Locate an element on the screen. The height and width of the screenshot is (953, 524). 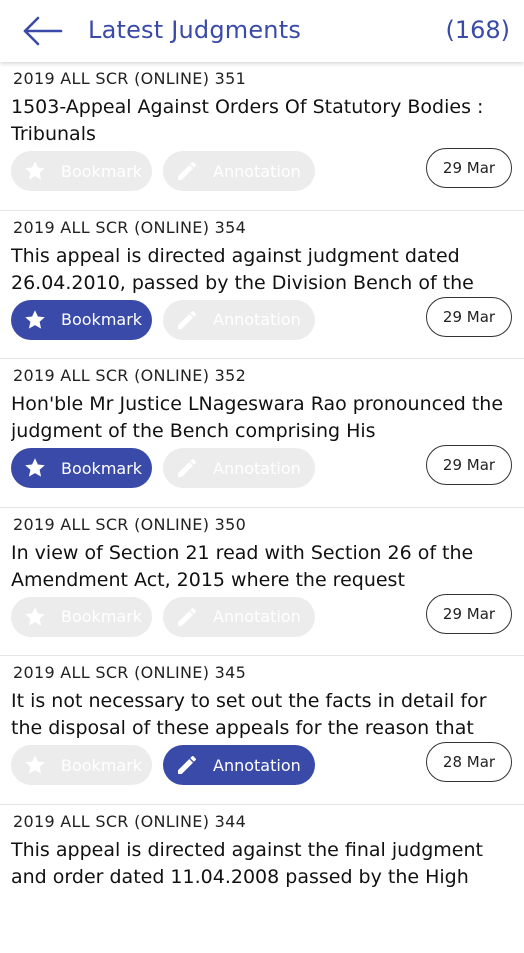
arrow-left-icon is located at coordinates (43, 31).